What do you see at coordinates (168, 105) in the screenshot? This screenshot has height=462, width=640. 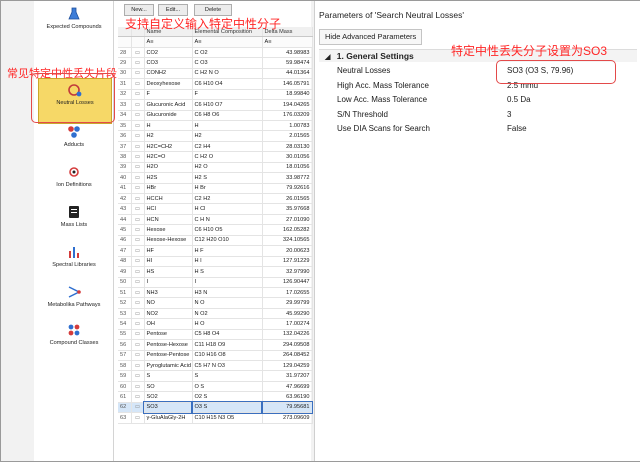 I see `row-name: Glucuronic Acid` at bounding box center [168, 105].